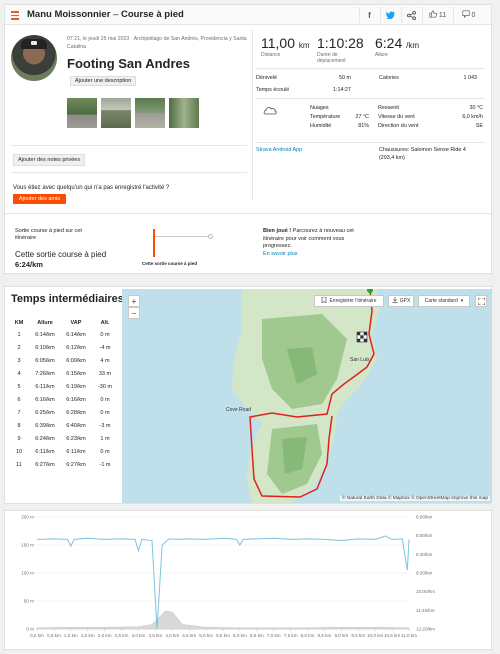 This screenshot has width=500, height=654. I want to click on avatar, so click(34, 58).